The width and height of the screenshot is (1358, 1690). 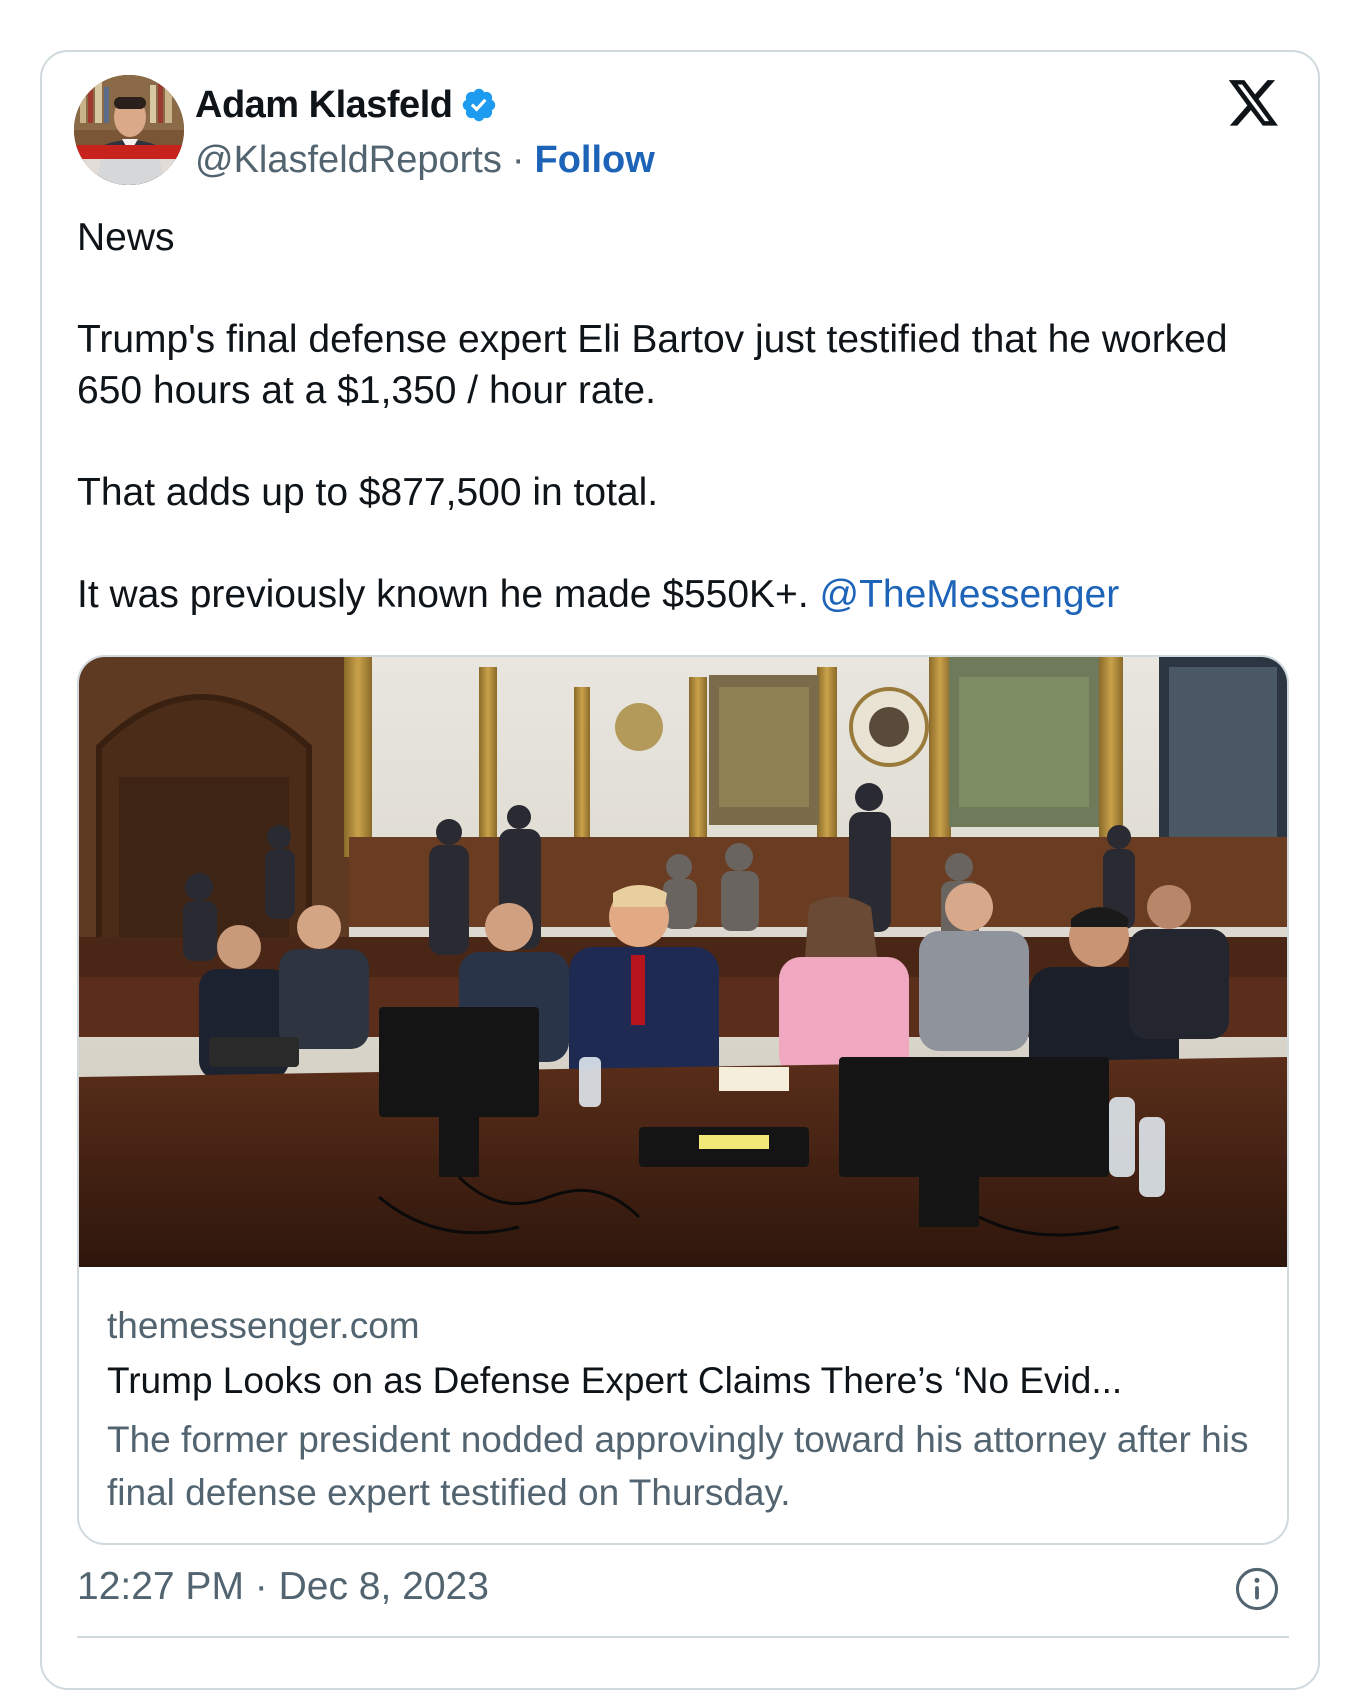 I want to click on mention-link: @TheMessenger, so click(x=970, y=594).